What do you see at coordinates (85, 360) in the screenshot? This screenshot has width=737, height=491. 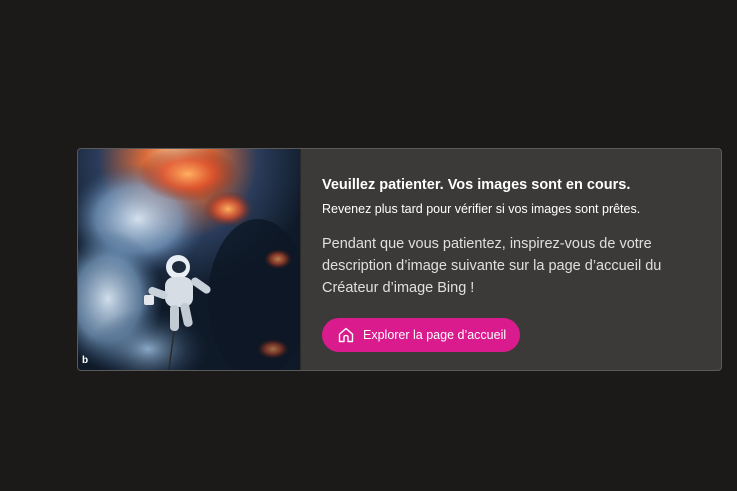 I see `bing-watermark-icon: b` at bounding box center [85, 360].